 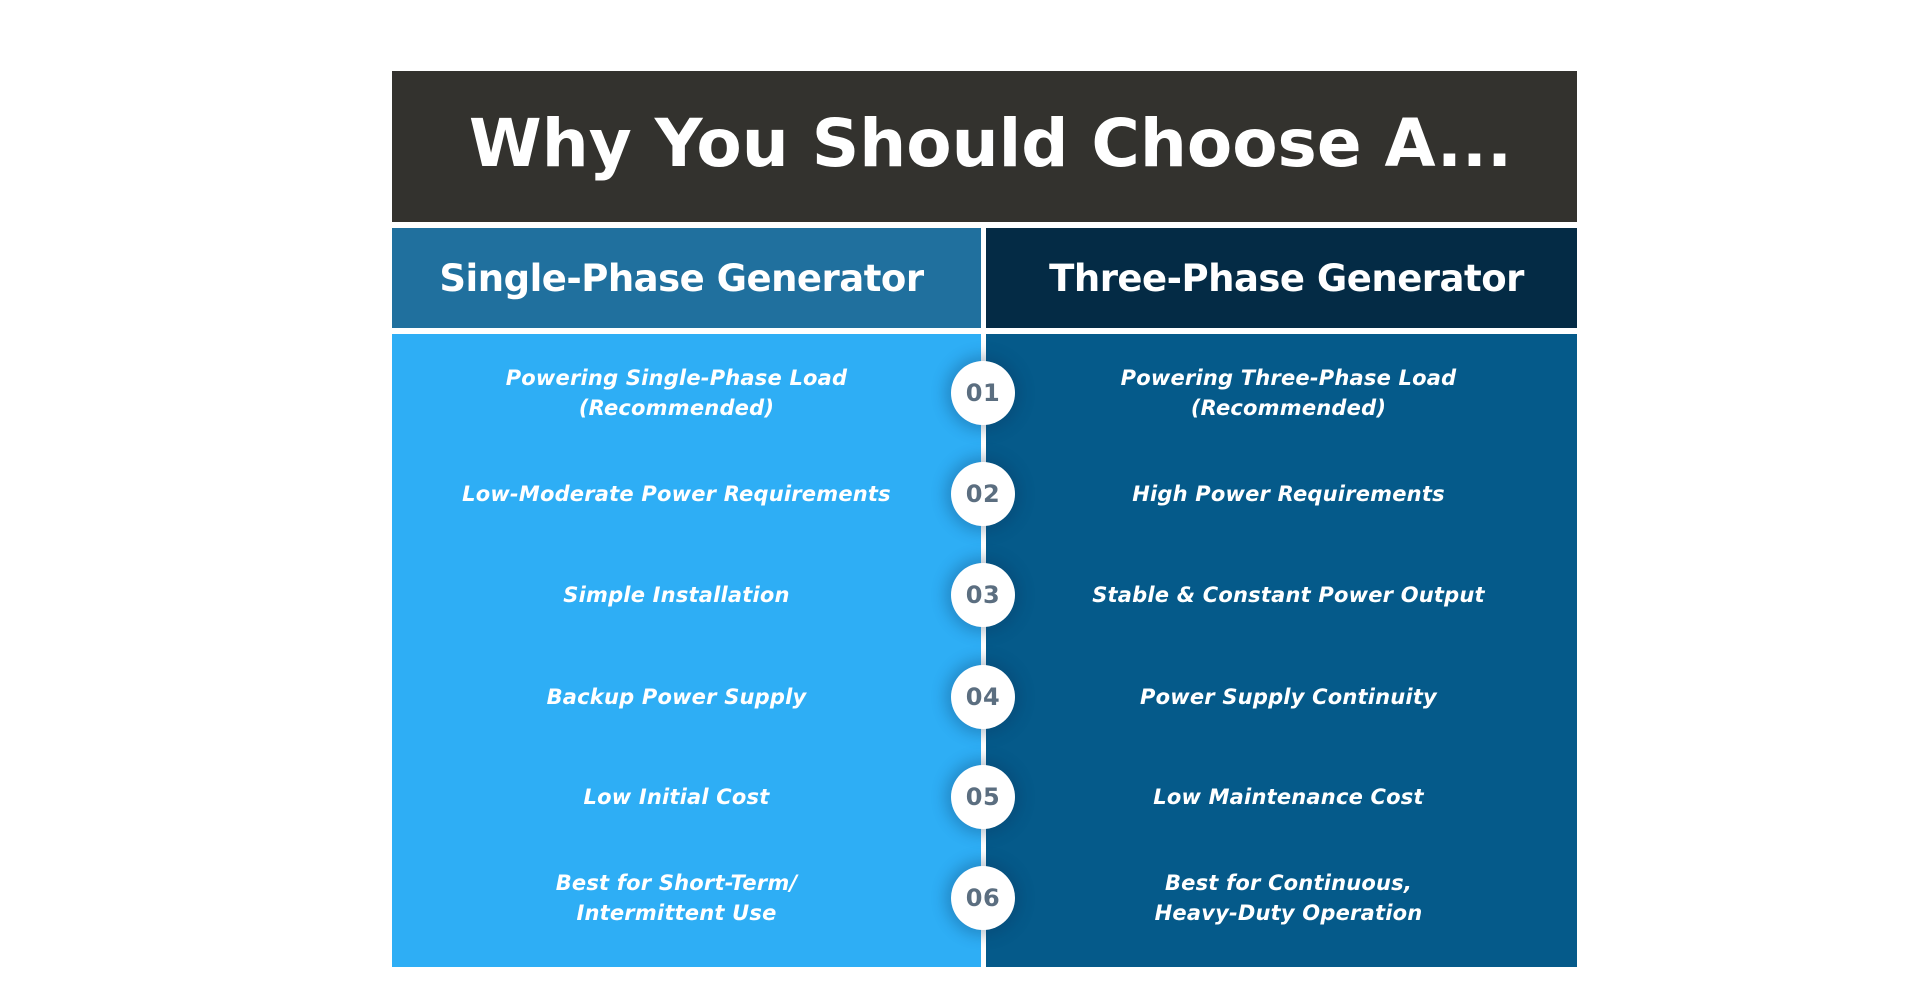 I want to click on list-item: Best for Short-Term/ Intermittent Use, so click(x=686, y=897).